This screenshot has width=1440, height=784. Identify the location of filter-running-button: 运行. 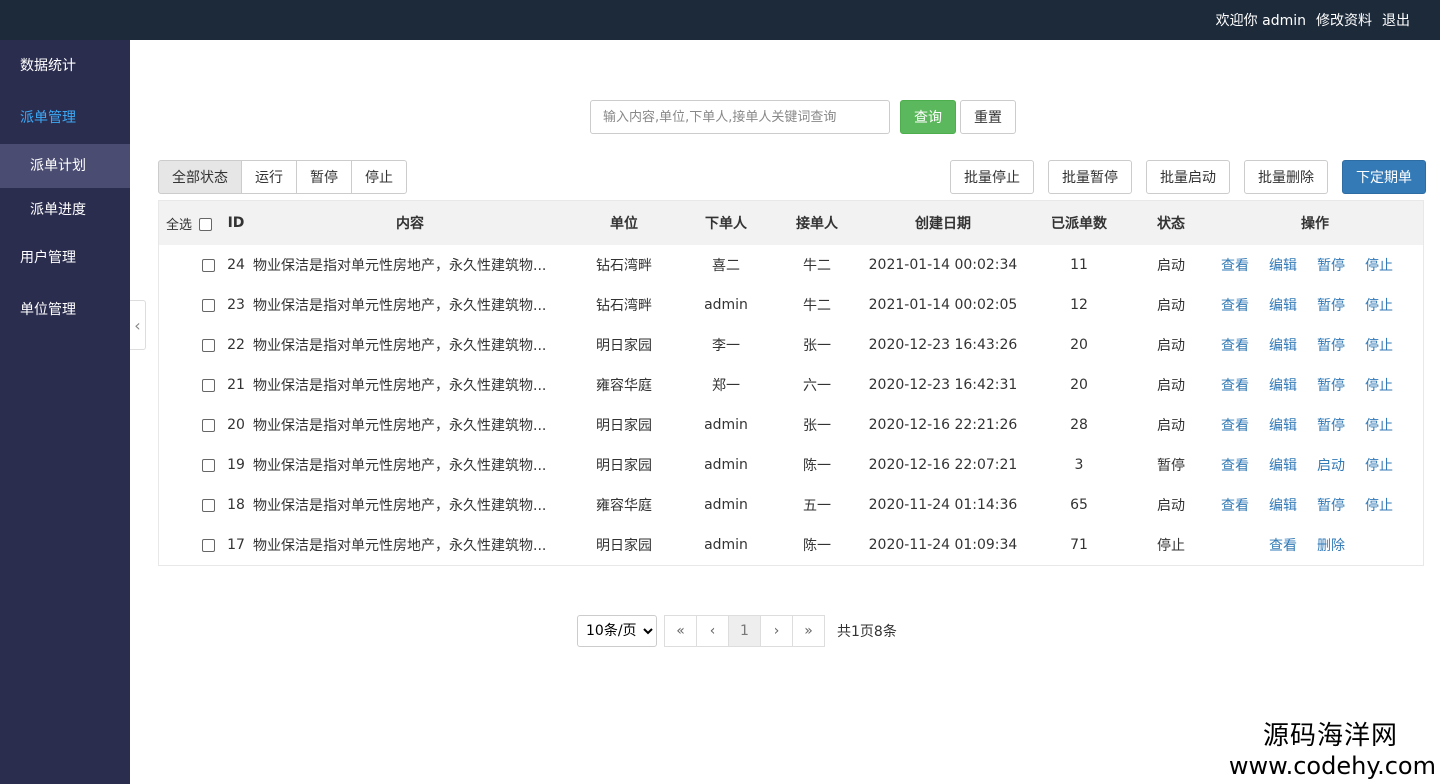
(269, 177).